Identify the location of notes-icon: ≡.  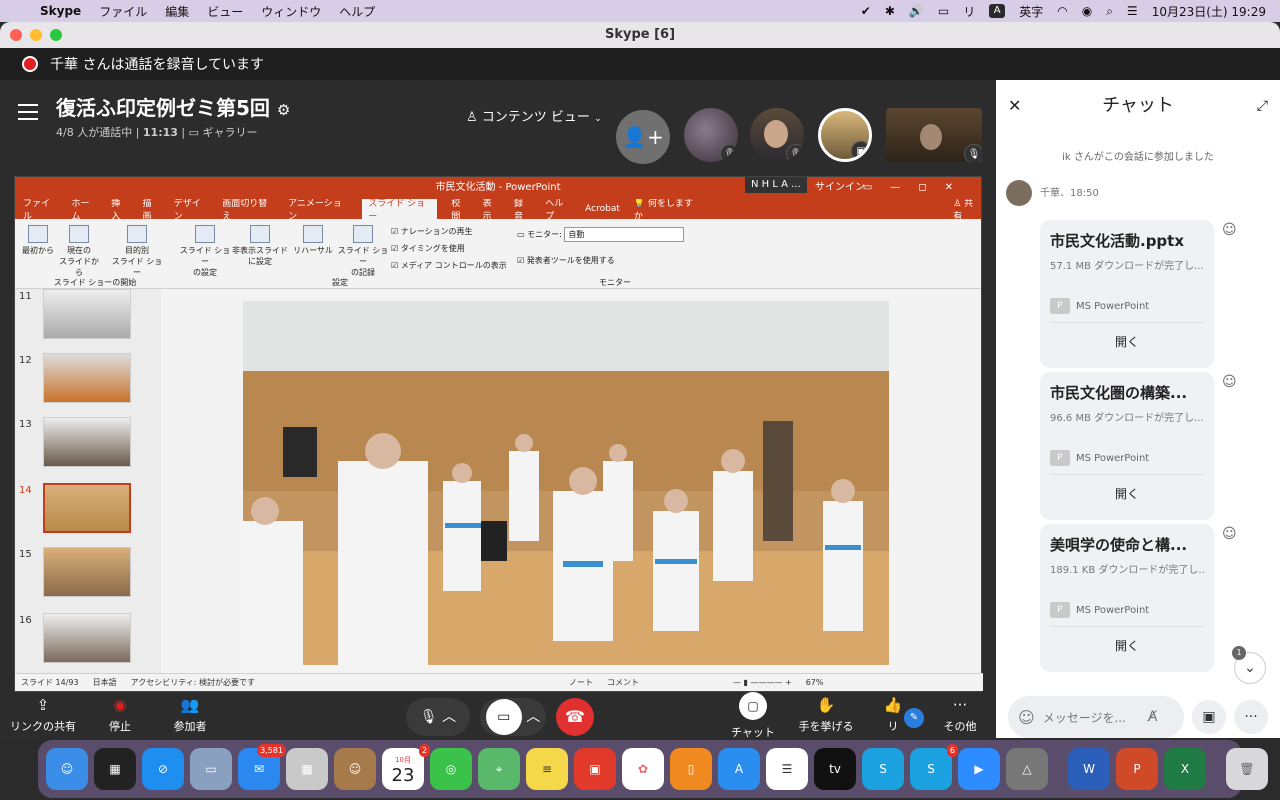
(547, 769).